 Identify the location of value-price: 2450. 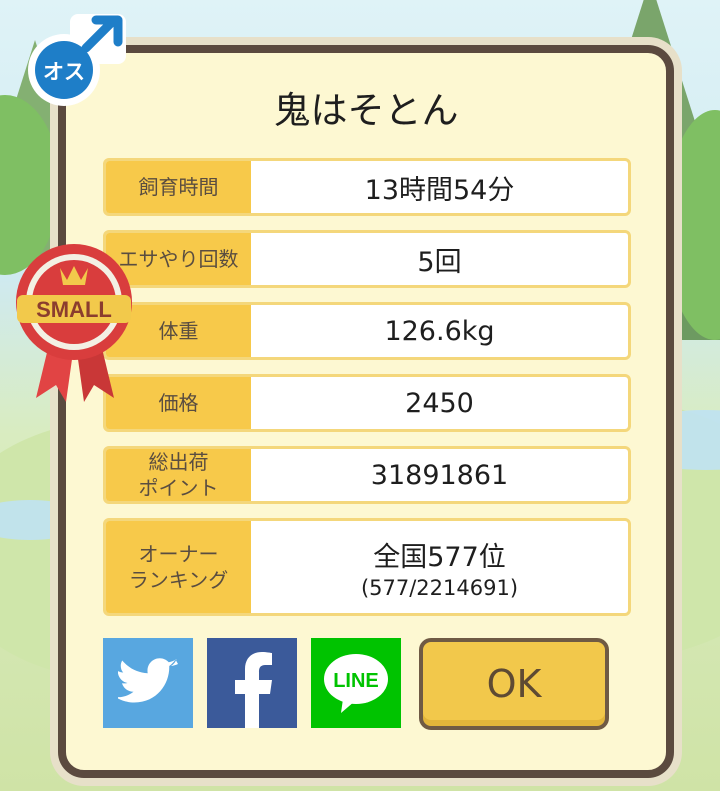
(439, 403).